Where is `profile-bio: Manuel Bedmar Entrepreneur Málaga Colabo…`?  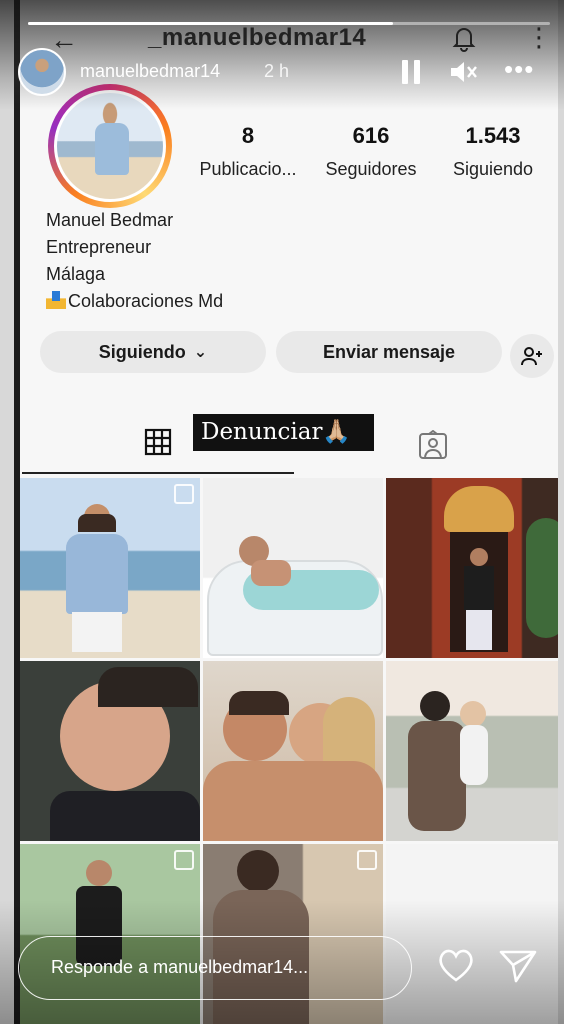 profile-bio: Manuel Bedmar Entrepreneur Málaga Colabo… is located at coordinates (134, 261).